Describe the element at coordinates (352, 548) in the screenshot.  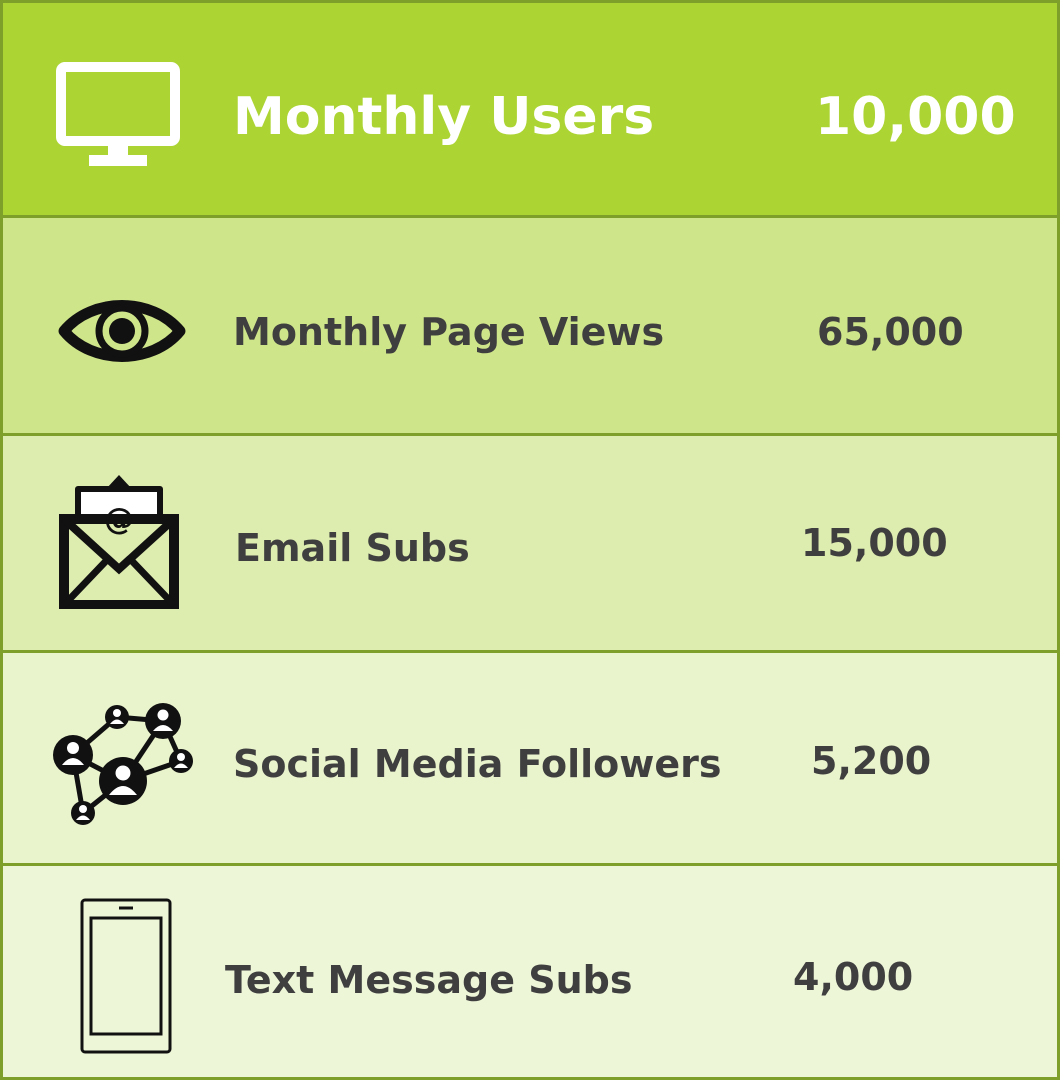
I see `stat-label: Email Subs` at that location.